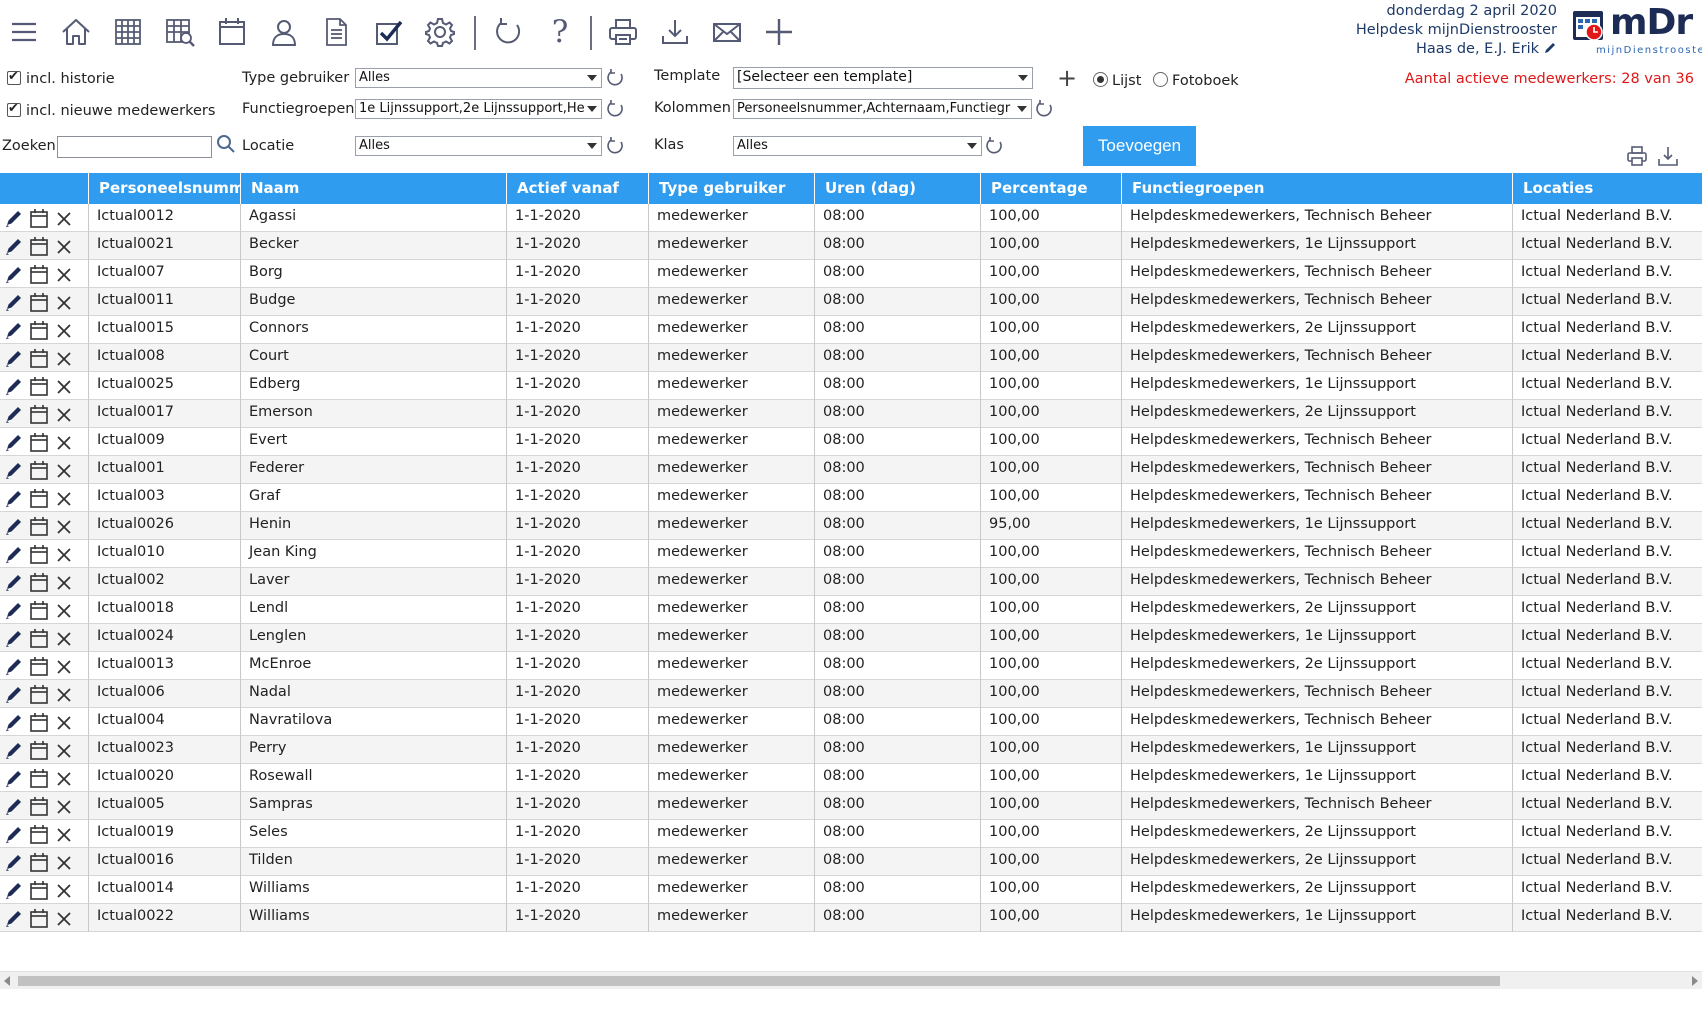 This screenshot has height=1012, width=1702. Describe the element at coordinates (1668, 156) in the screenshot. I see `table-download-icon` at that location.